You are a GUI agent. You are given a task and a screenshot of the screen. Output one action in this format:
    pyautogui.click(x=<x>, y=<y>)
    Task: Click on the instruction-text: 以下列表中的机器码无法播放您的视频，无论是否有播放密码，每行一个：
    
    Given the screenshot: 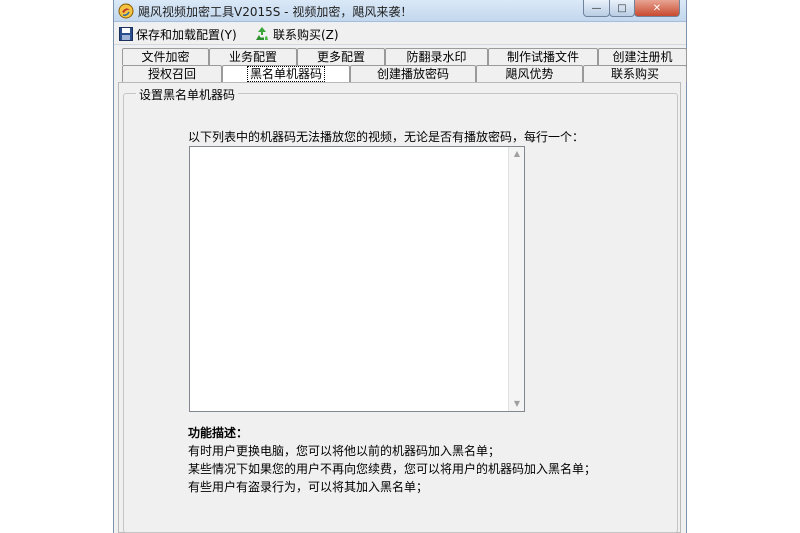 What is the action you would take?
    pyautogui.click(x=386, y=137)
    